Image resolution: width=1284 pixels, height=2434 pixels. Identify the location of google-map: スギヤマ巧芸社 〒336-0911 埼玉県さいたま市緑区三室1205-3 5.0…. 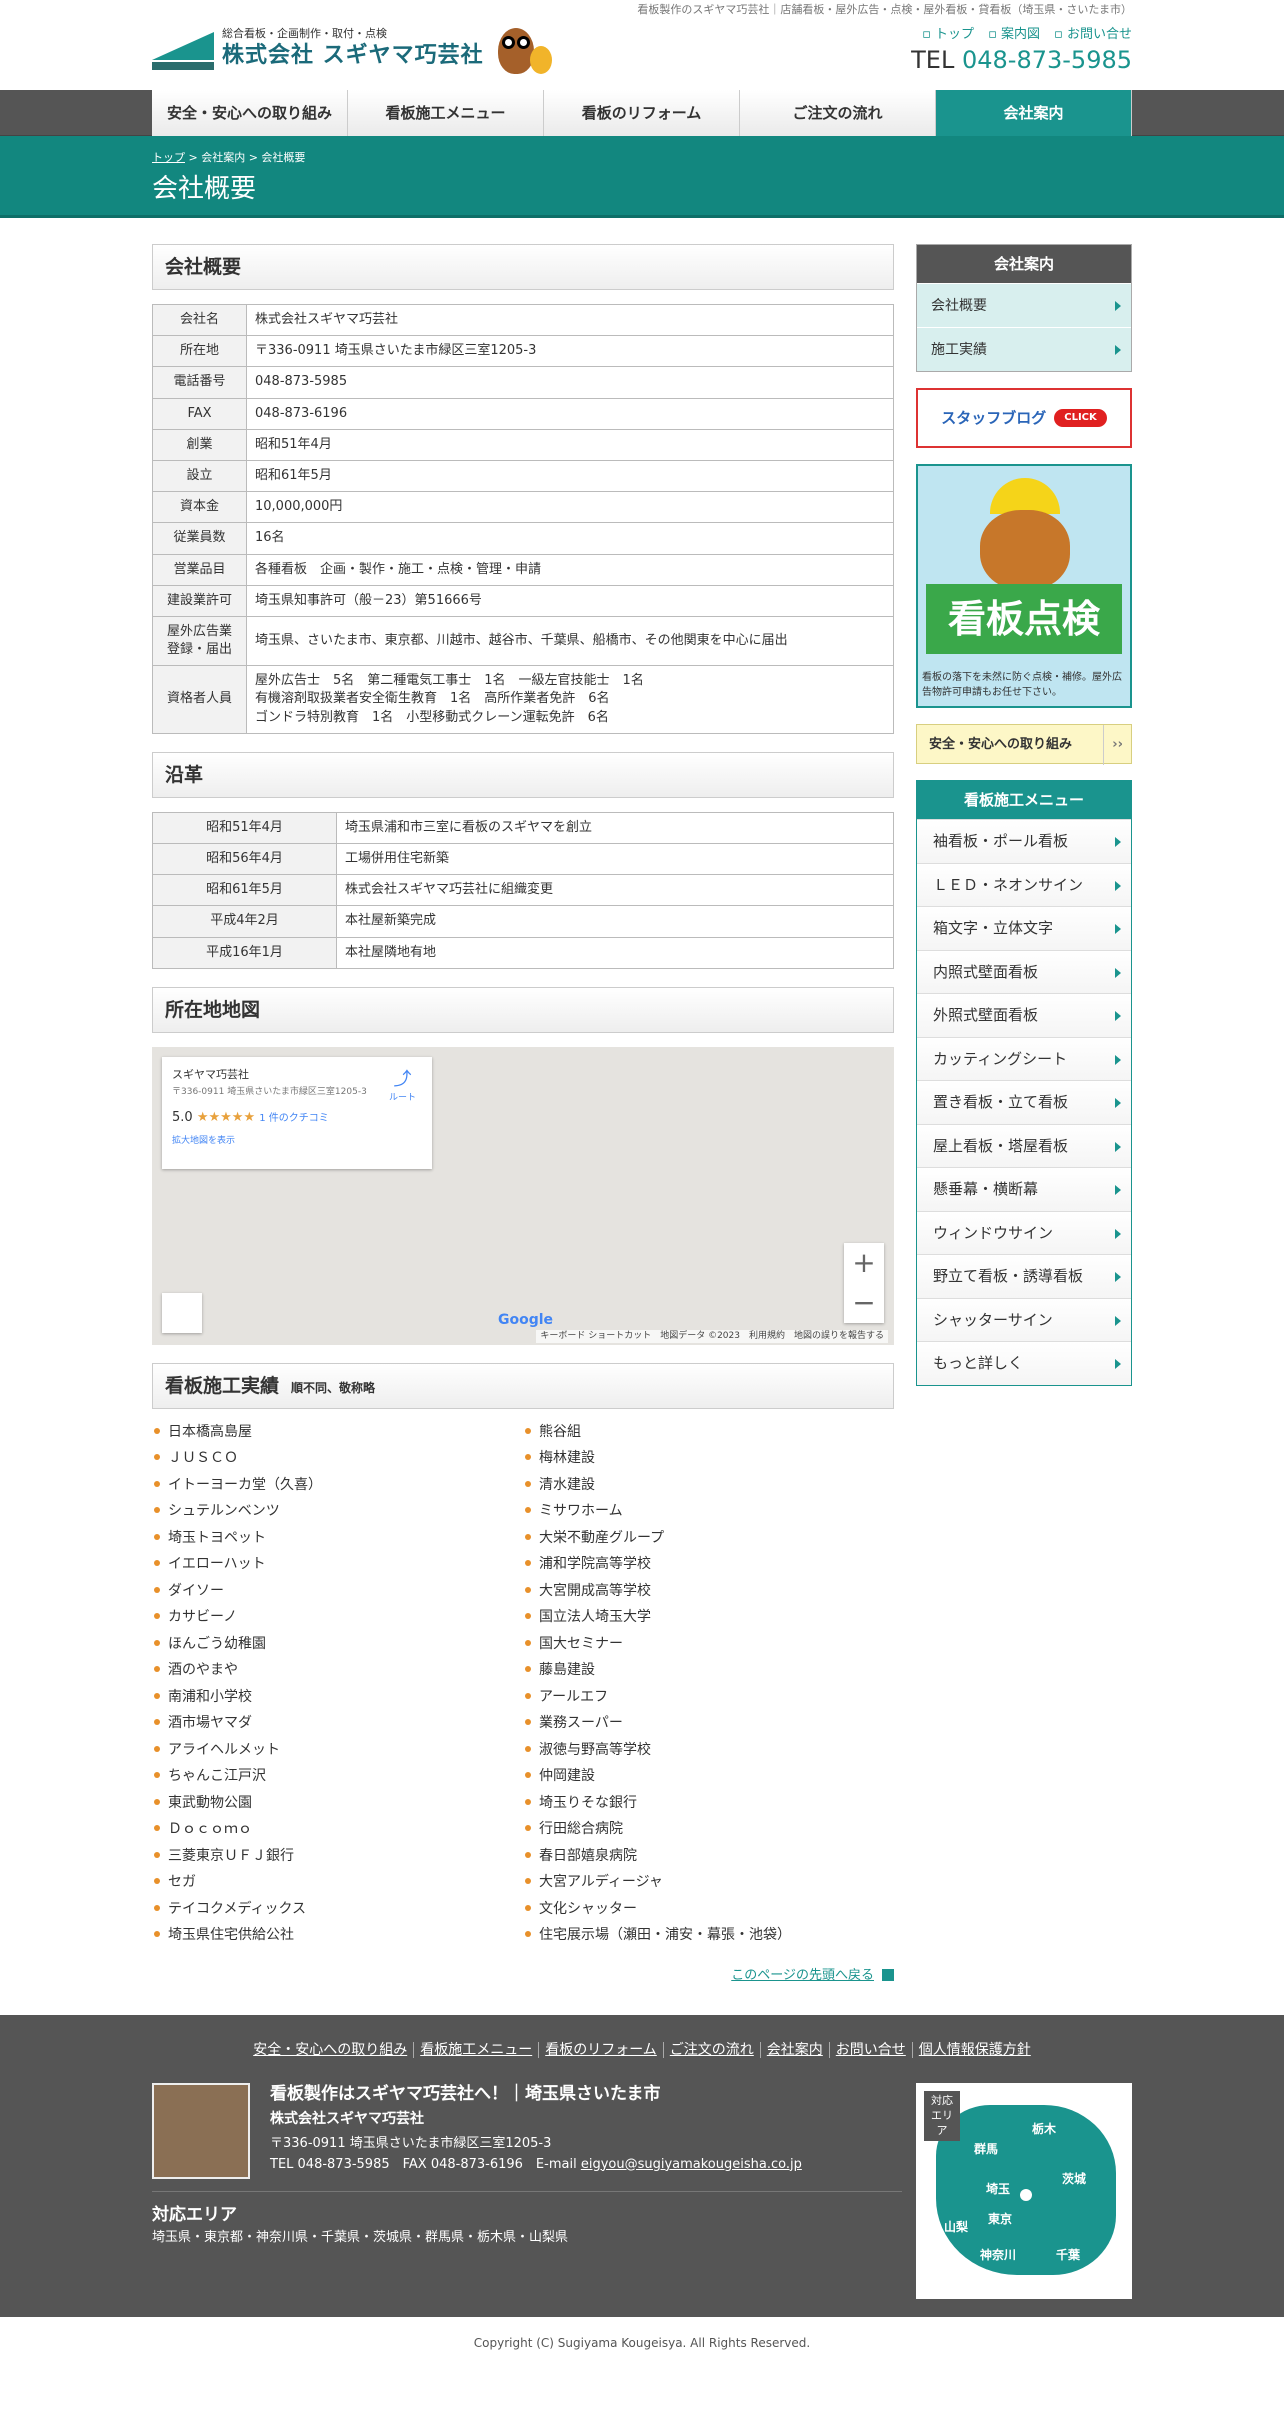
(523, 1195).